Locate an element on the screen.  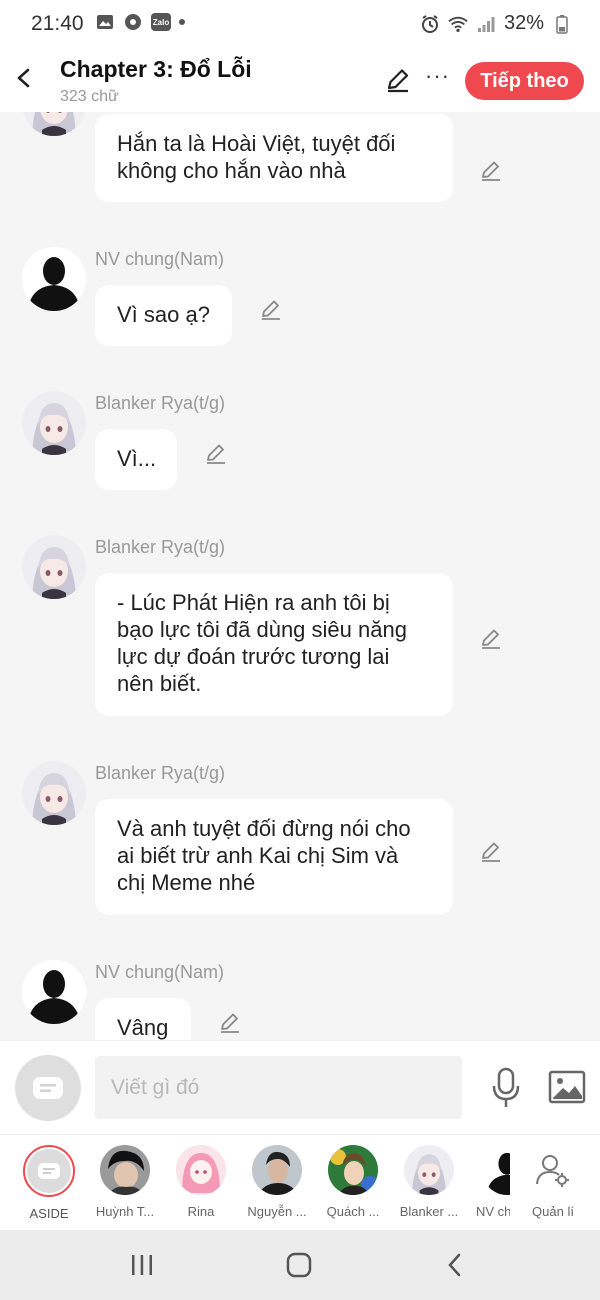
character-name: ASIDE is located at coordinates (49, 1213).